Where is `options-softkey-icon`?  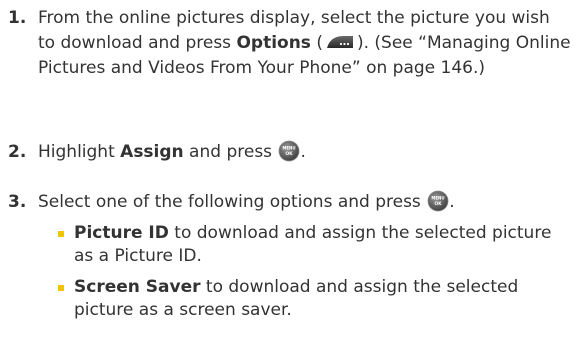 options-softkey-icon is located at coordinates (339, 42).